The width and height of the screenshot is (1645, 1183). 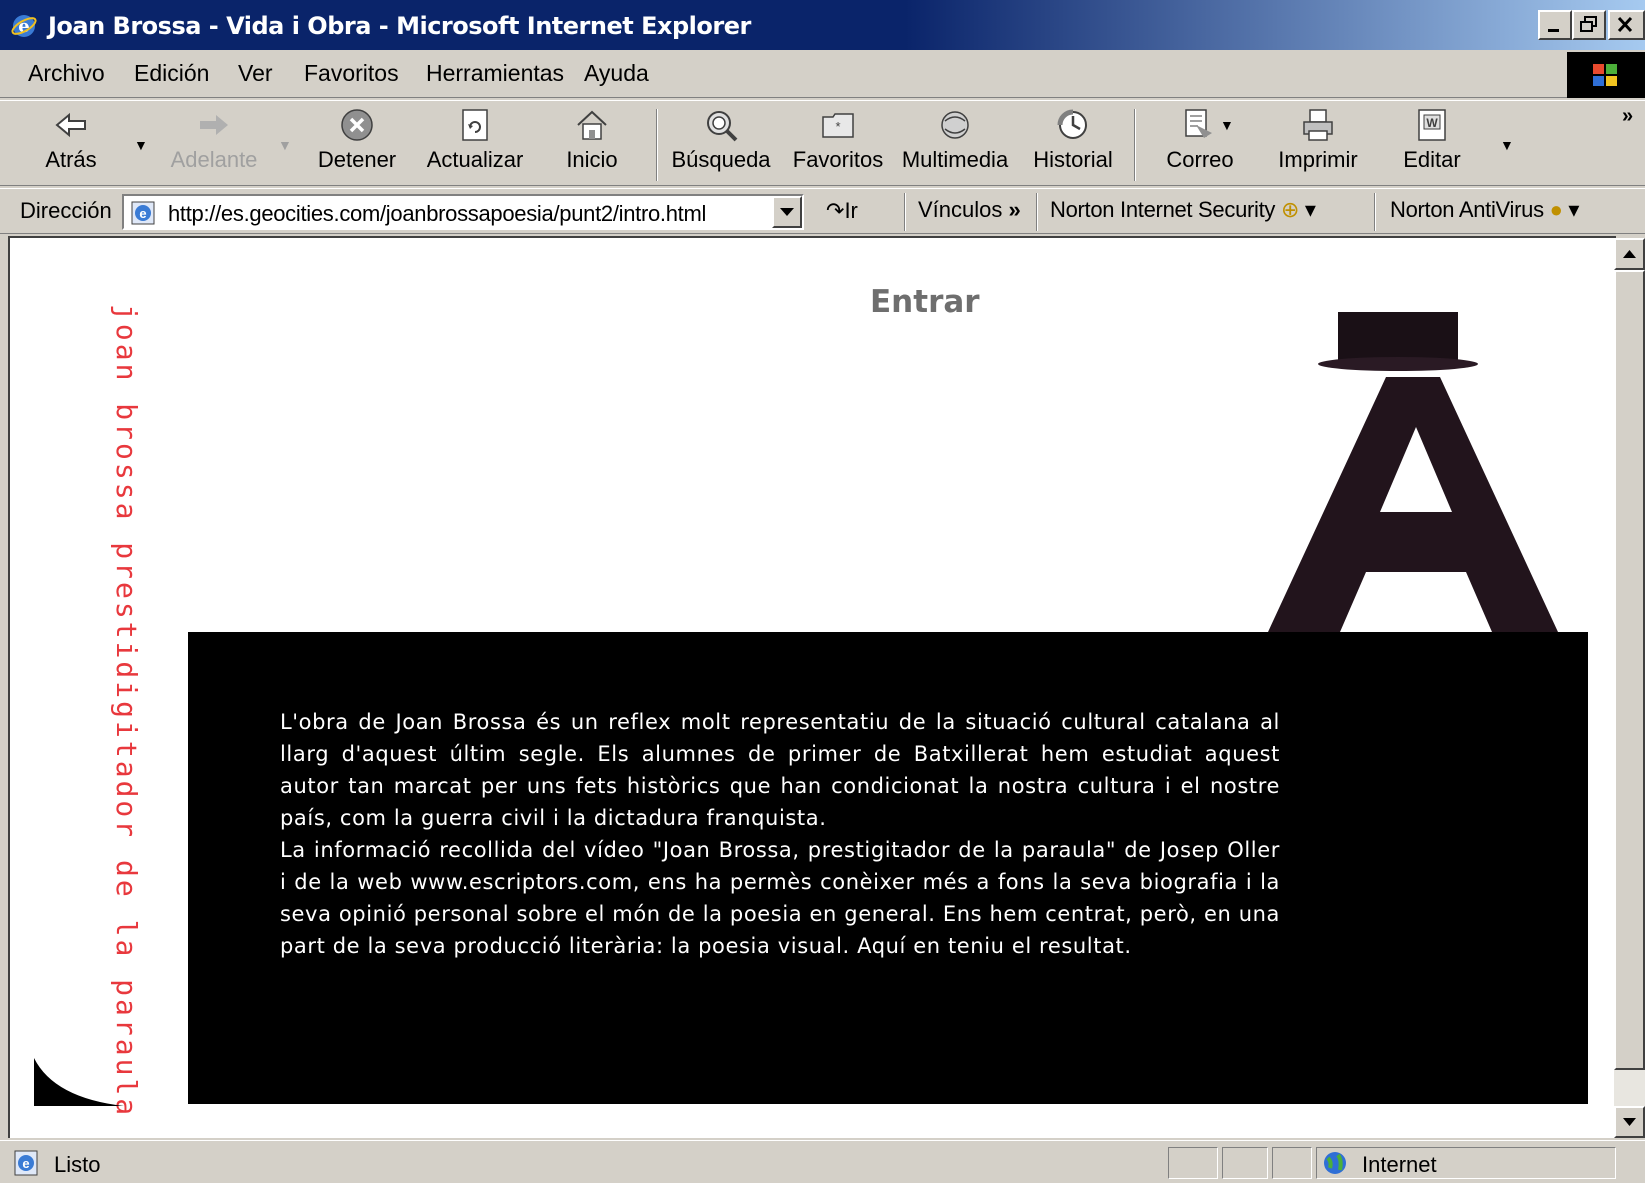 What do you see at coordinates (1318, 125) in the screenshot?
I see `printer-icon` at bounding box center [1318, 125].